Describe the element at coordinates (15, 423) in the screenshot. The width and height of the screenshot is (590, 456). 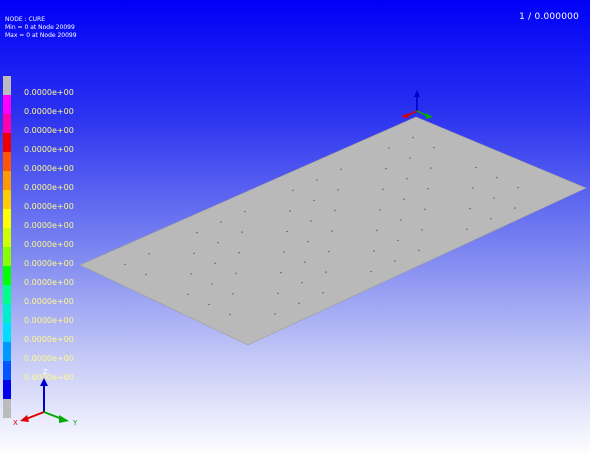
I see `axis-x-label: X` at that location.